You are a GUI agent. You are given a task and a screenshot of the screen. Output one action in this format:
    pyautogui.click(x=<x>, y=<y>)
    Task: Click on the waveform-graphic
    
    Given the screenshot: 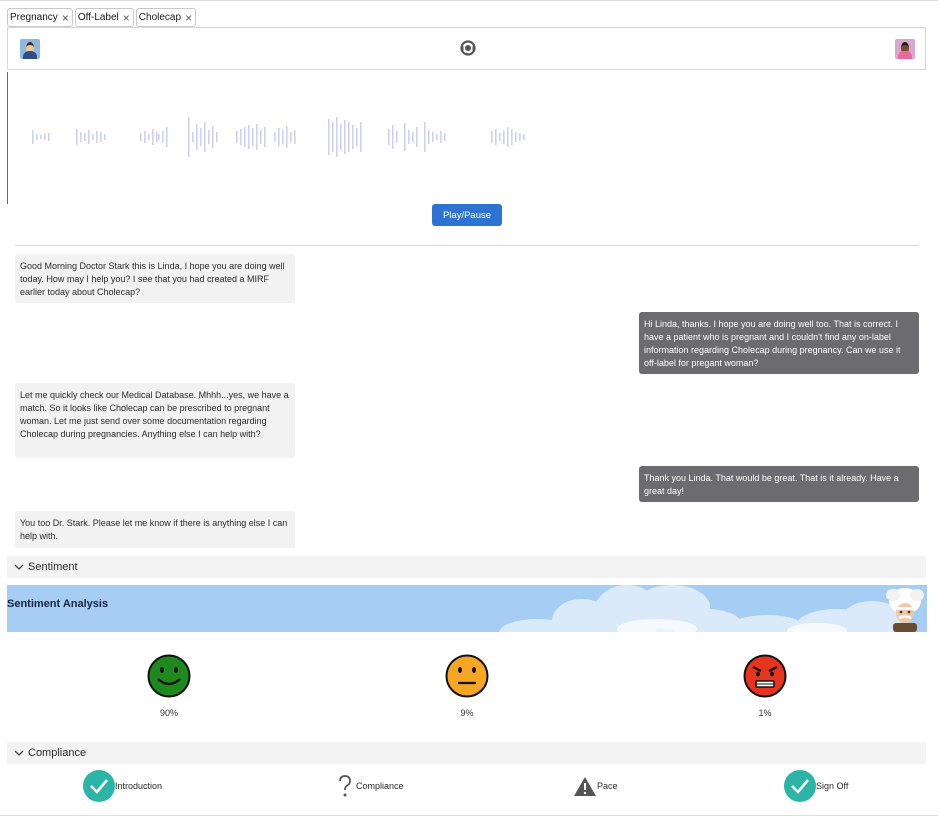 What is the action you would take?
    pyautogui.click(x=278, y=137)
    